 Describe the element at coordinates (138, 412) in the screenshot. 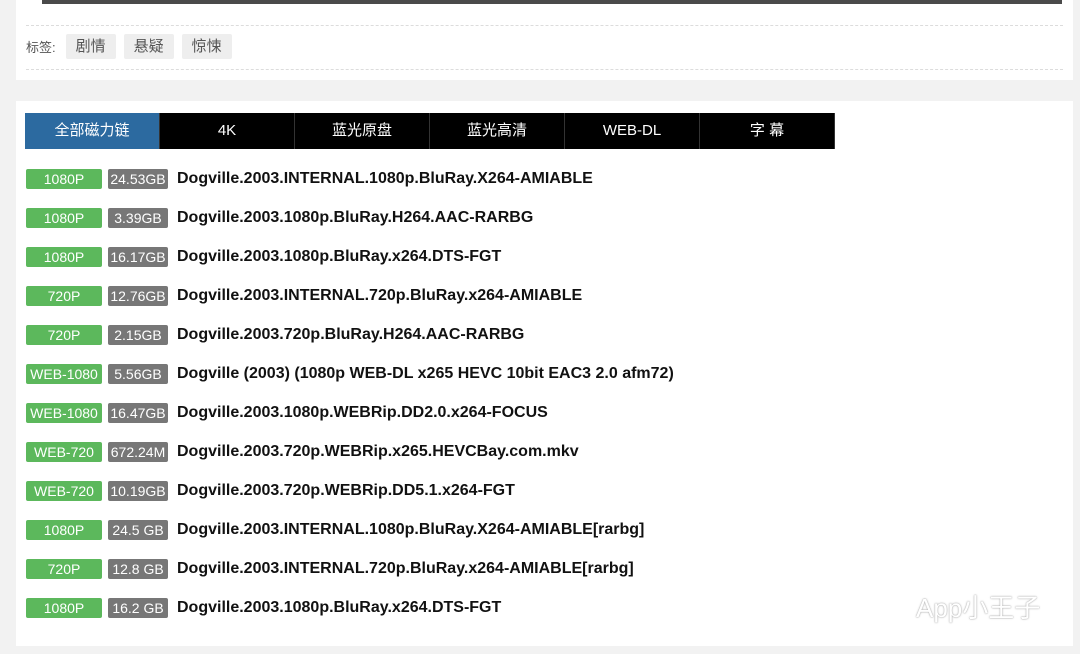

I see `size-badge: 16.47GB` at that location.